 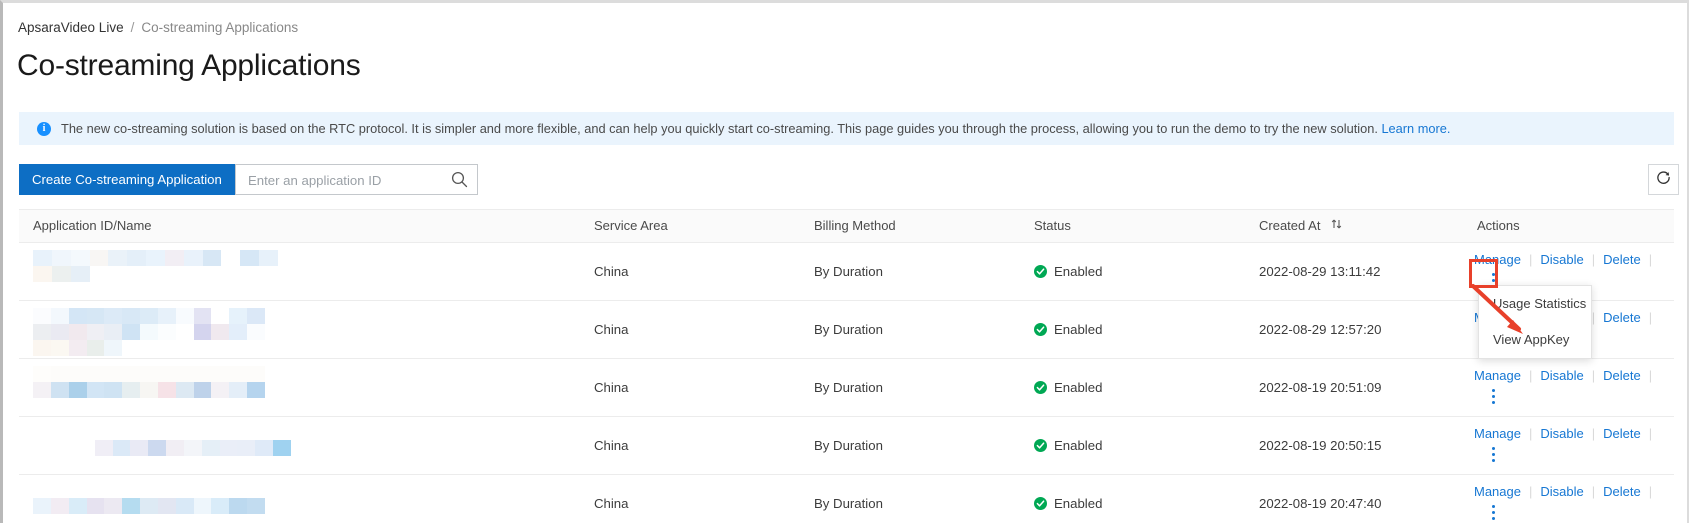 I want to click on search-box, so click(x=356, y=180).